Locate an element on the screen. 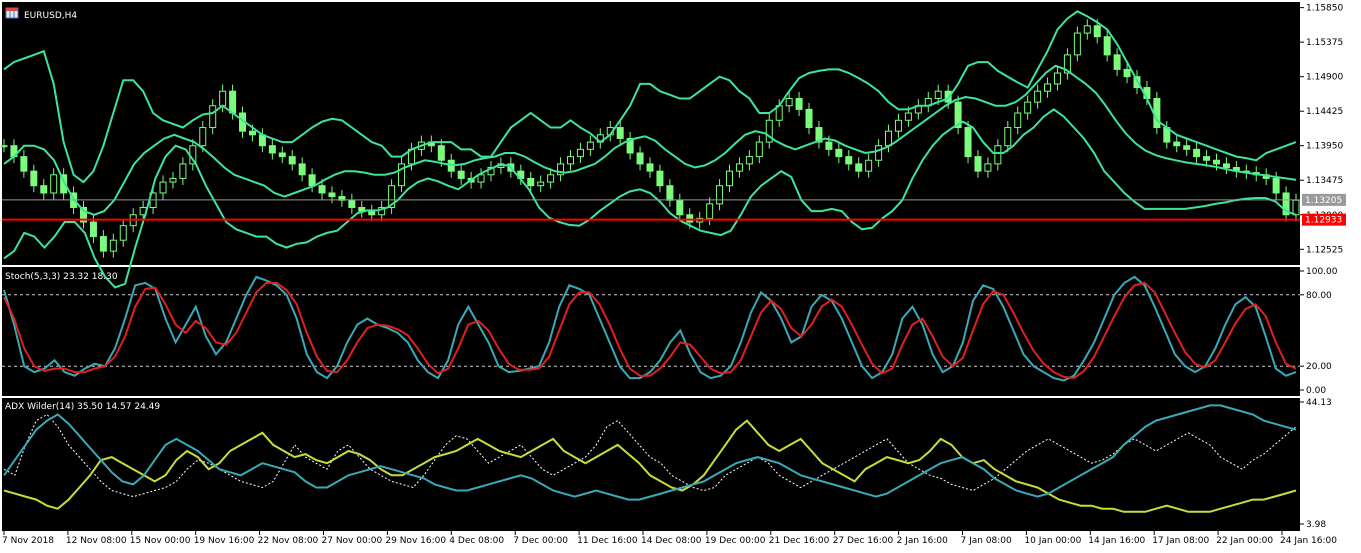  time-tick-label: 15 Nov 00:00 is located at coordinates (160, 541).